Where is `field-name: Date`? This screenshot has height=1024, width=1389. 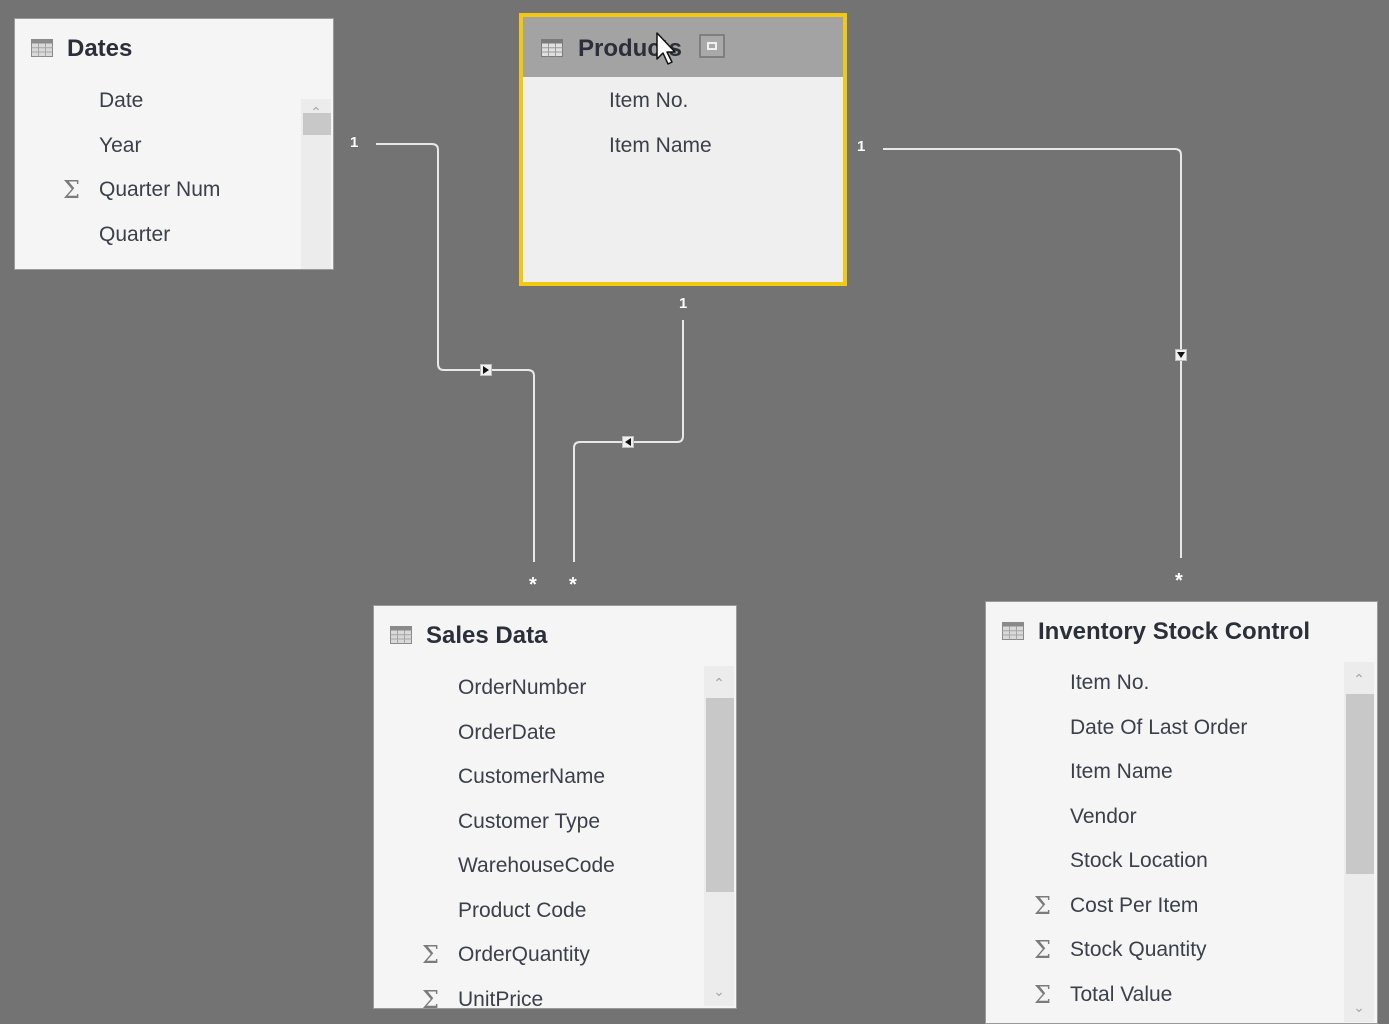
field-name: Date is located at coordinates (121, 100).